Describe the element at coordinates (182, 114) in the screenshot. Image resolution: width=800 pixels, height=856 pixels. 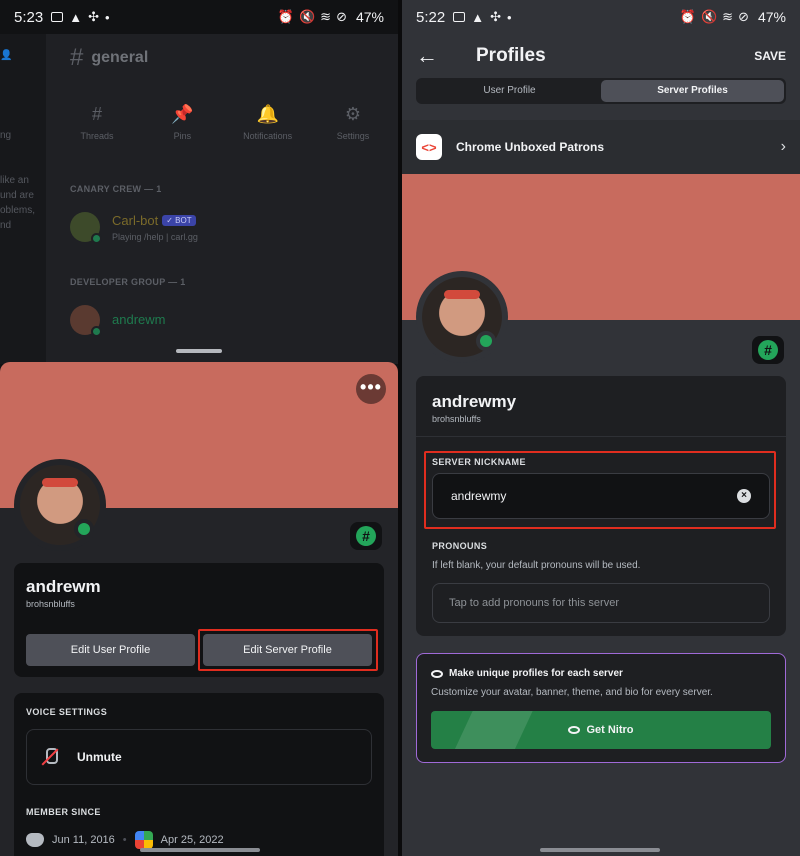
I see `pin-icon: 📌` at that location.